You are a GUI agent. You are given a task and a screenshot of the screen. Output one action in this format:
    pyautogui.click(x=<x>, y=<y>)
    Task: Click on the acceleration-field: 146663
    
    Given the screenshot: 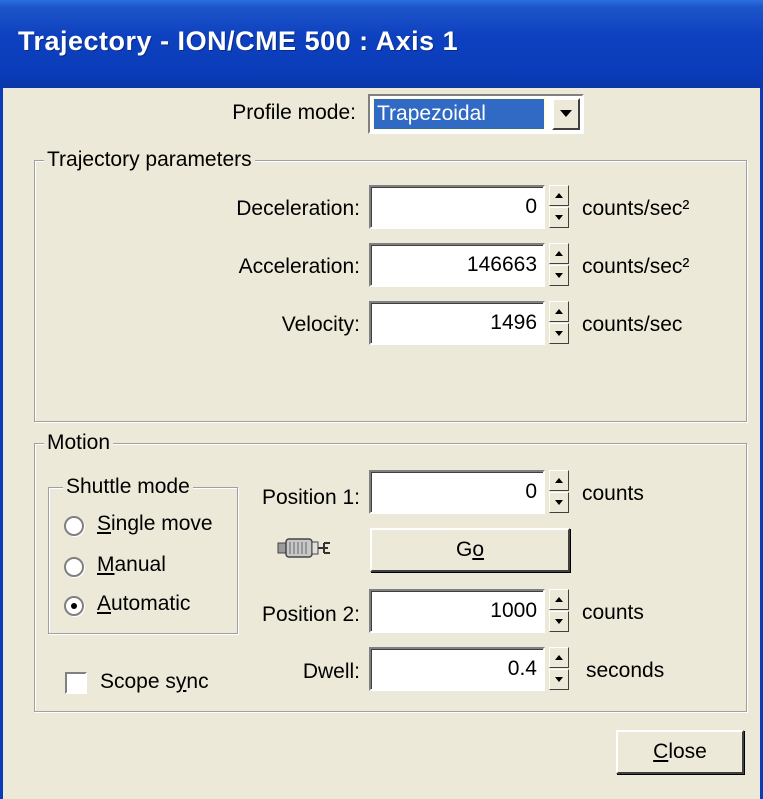 What is the action you would take?
    pyautogui.click(x=457, y=265)
    